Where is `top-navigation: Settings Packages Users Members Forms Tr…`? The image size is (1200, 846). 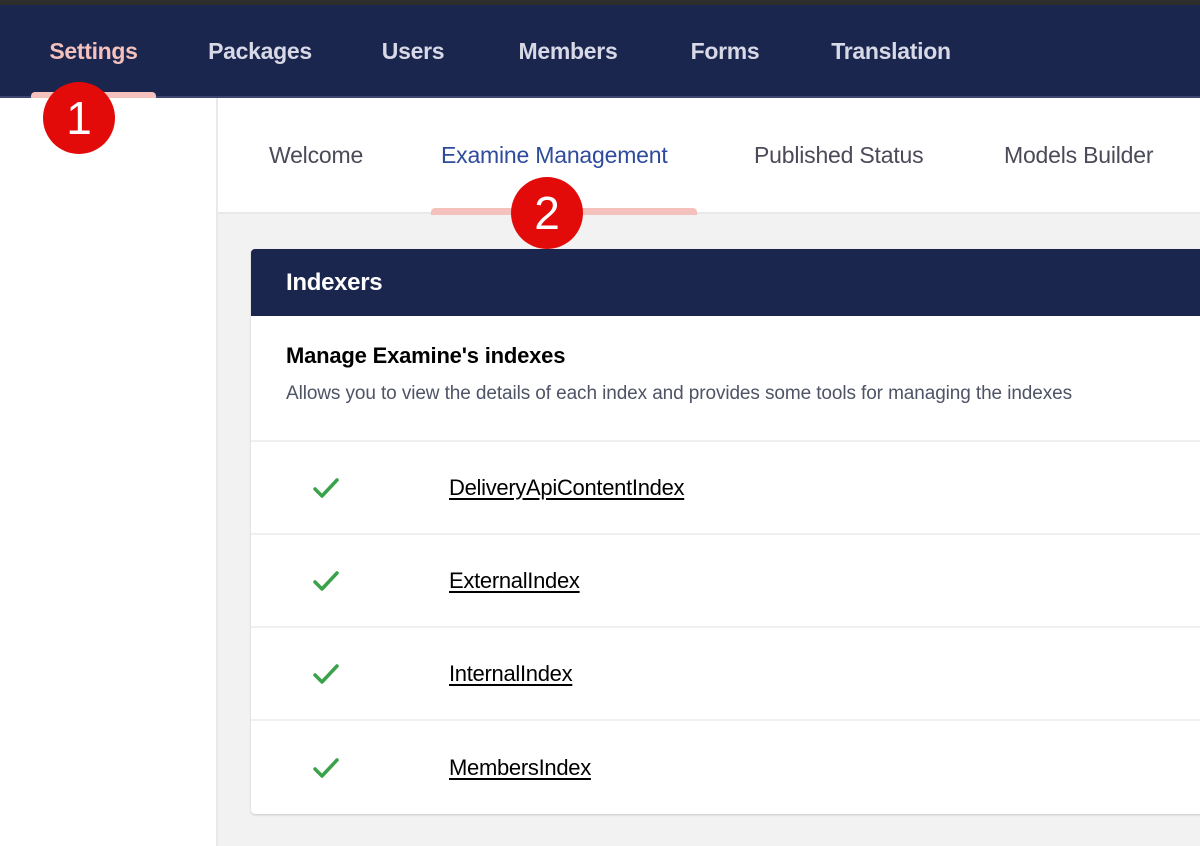
top-navigation: Settings Packages Users Members Forms Tr… is located at coordinates (600, 52).